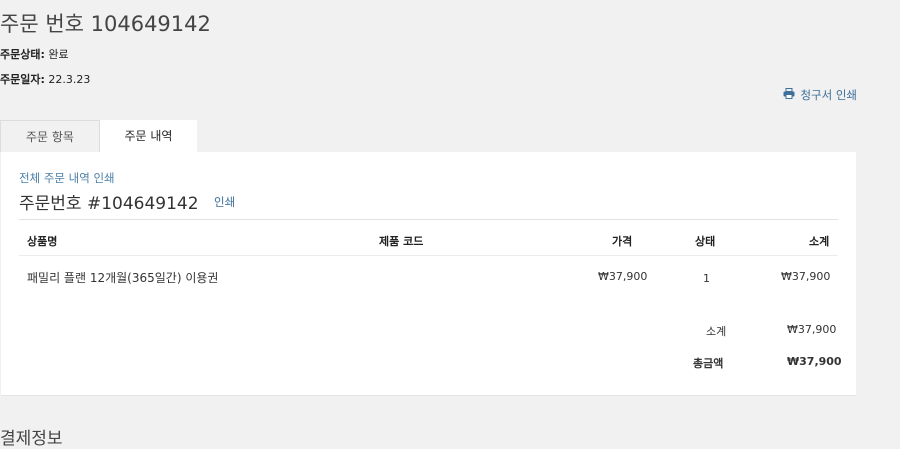  I want to click on invoice-print-label: 청구서 인쇄, so click(828, 95).